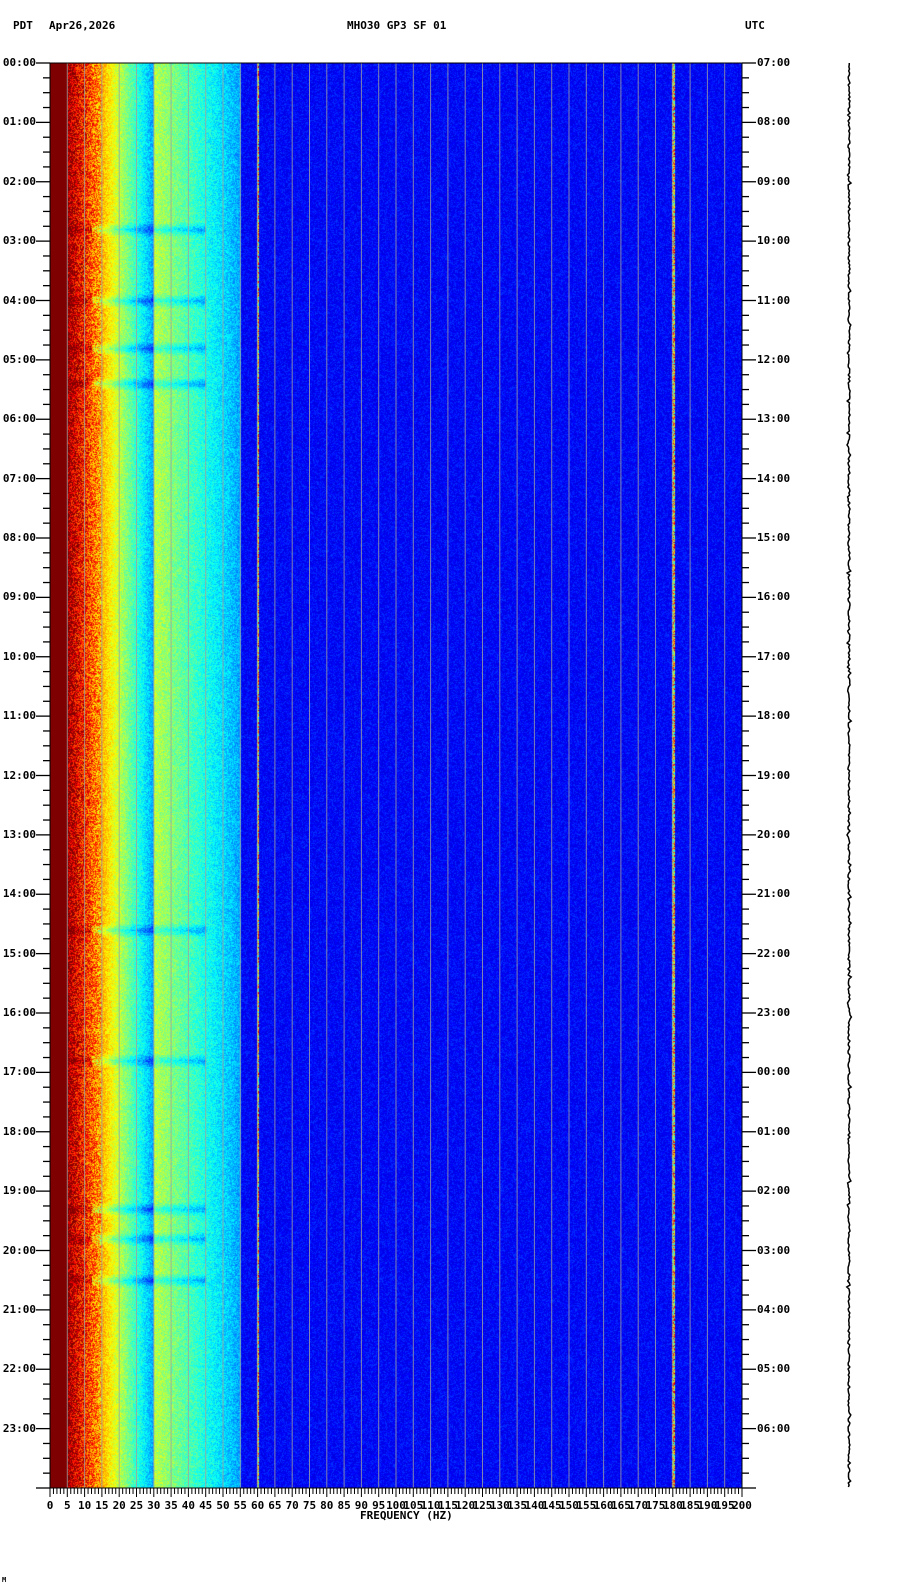  I want to click on x-tick-label: 50, so click(223, 1505).